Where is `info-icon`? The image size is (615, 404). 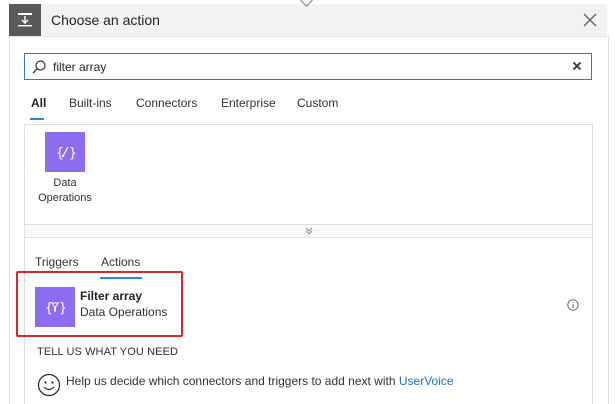
info-icon is located at coordinates (573, 305).